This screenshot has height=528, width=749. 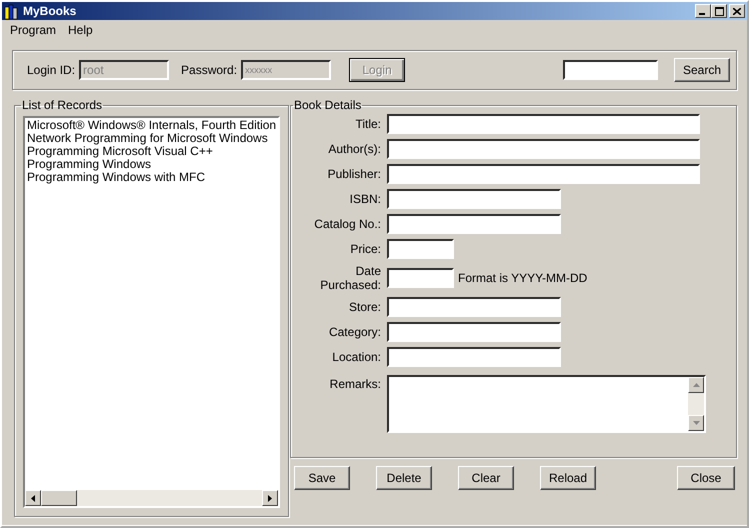 What do you see at coordinates (151, 498) in the screenshot?
I see `horizontal-scrollbar` at bounding box center [151, 498].